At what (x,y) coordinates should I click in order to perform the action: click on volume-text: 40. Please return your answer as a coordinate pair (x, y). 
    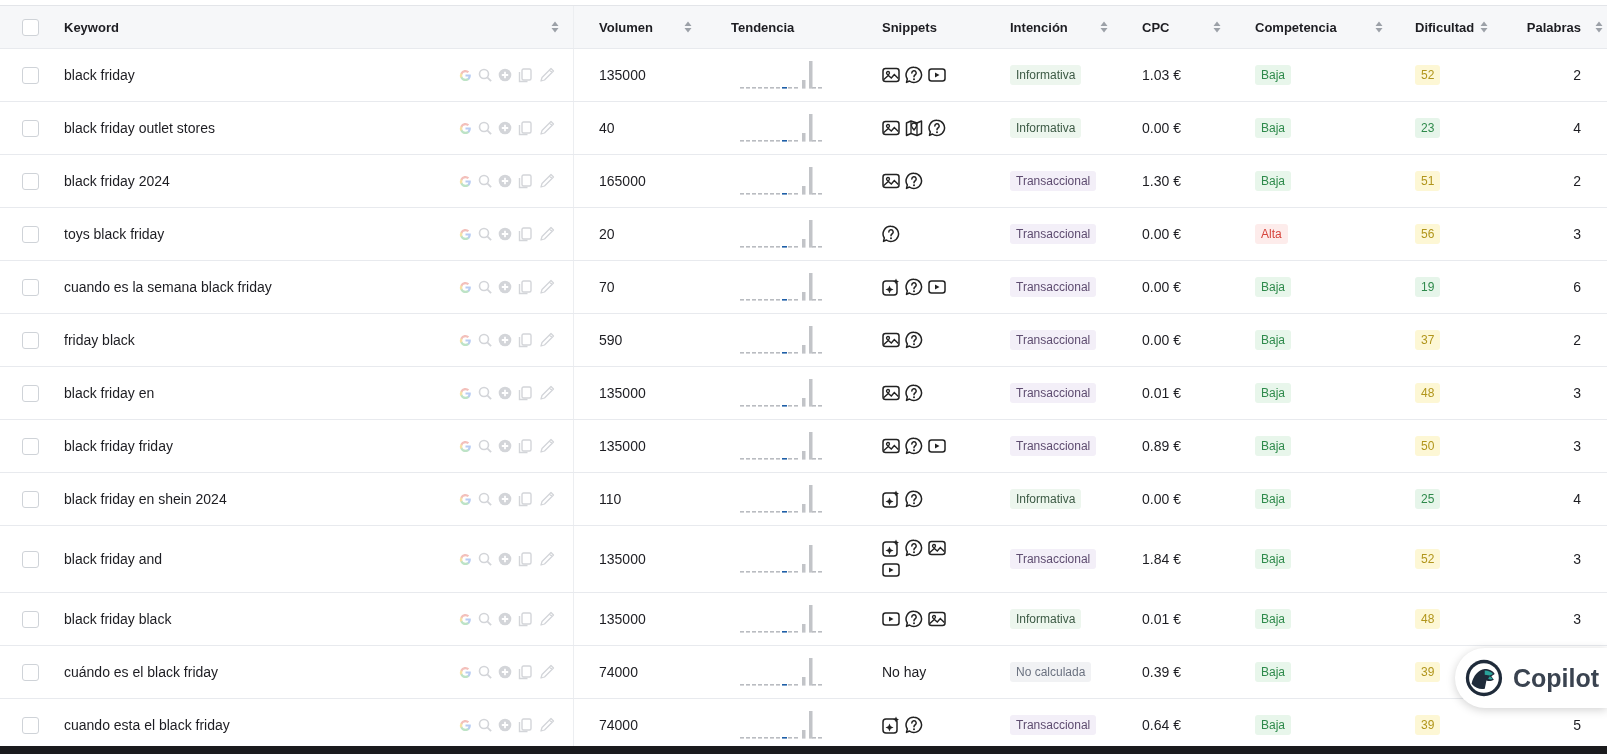
    Looking at the image, I should click on (607, 128).